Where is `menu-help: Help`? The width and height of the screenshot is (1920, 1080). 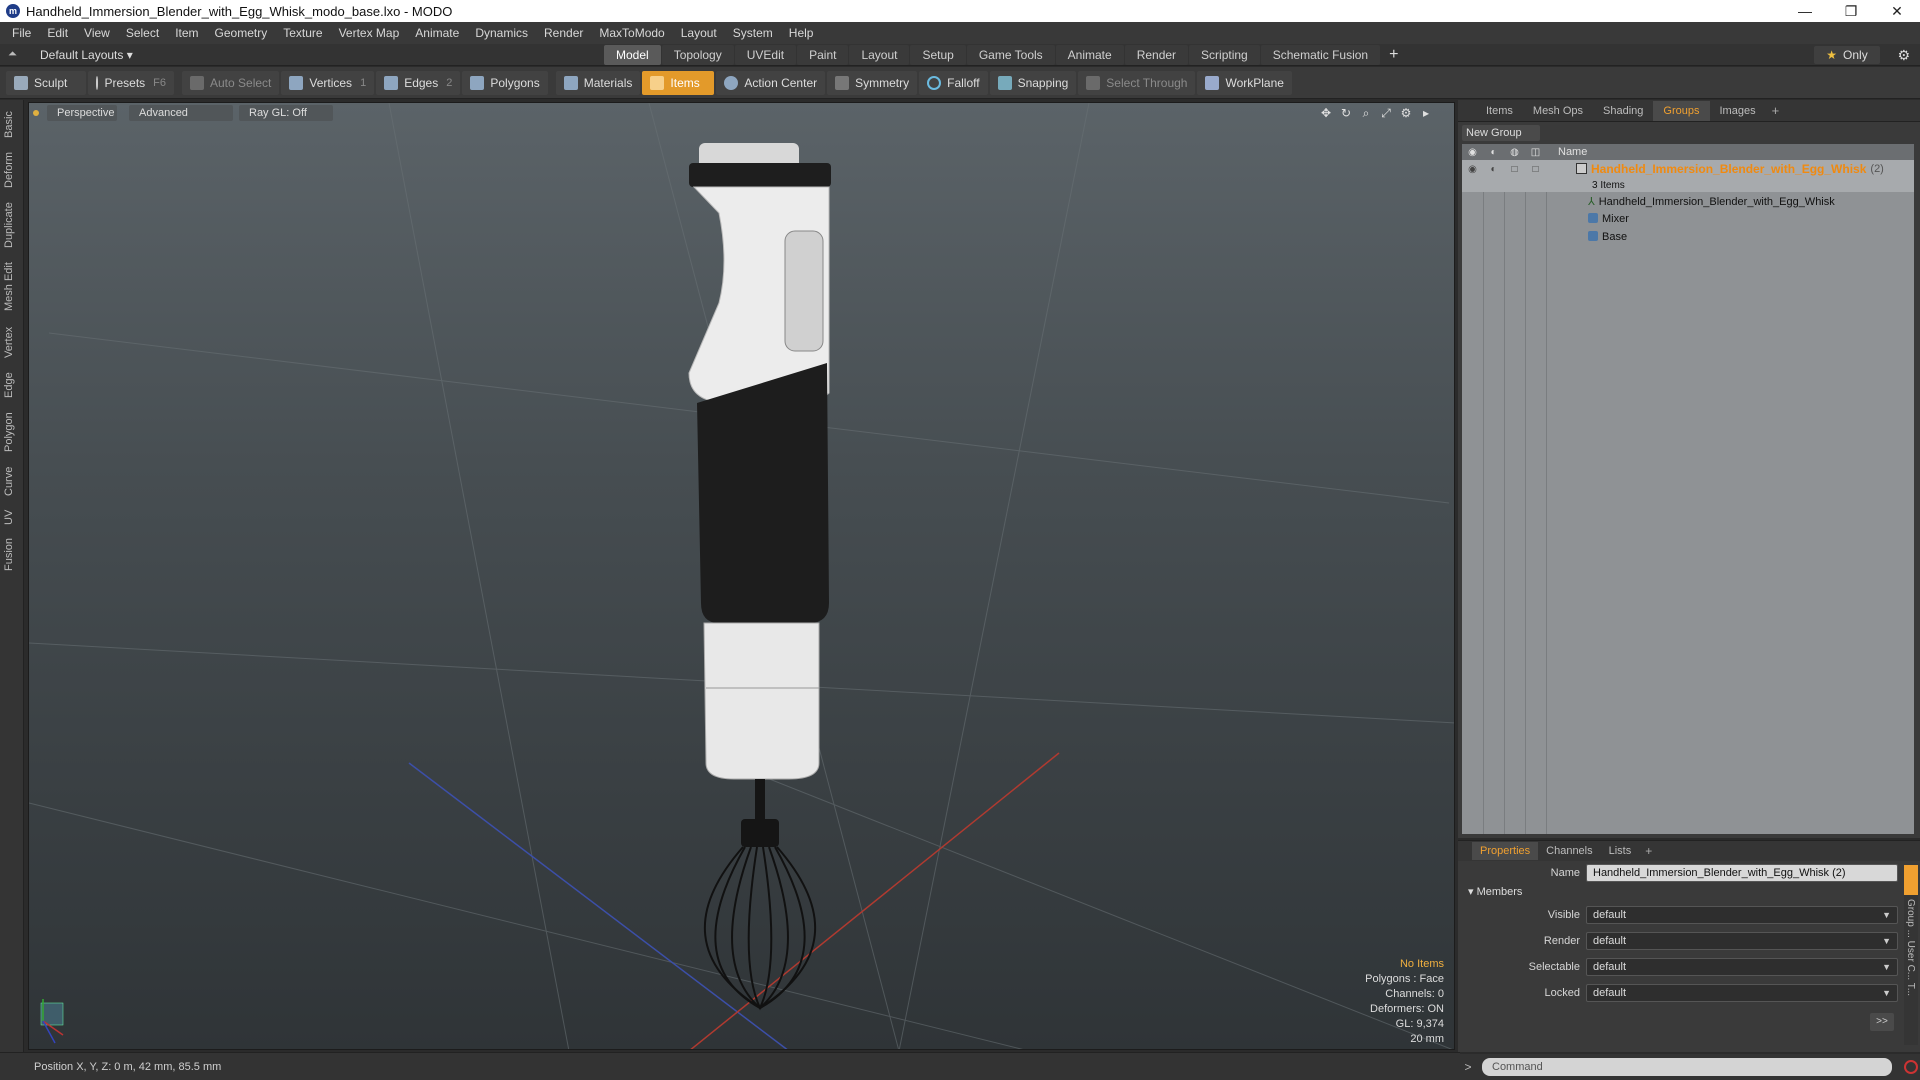
menu-help: Help is located at coordinates (801, 33).